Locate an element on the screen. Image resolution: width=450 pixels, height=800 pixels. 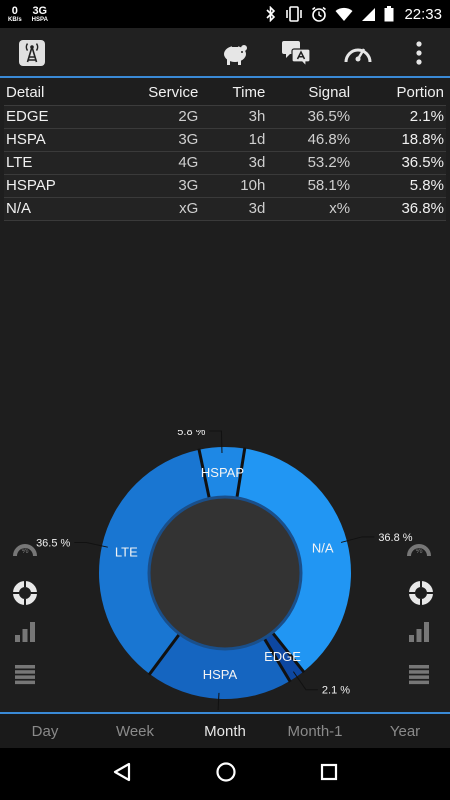
translate-icon is located at coordinates (296, 53).